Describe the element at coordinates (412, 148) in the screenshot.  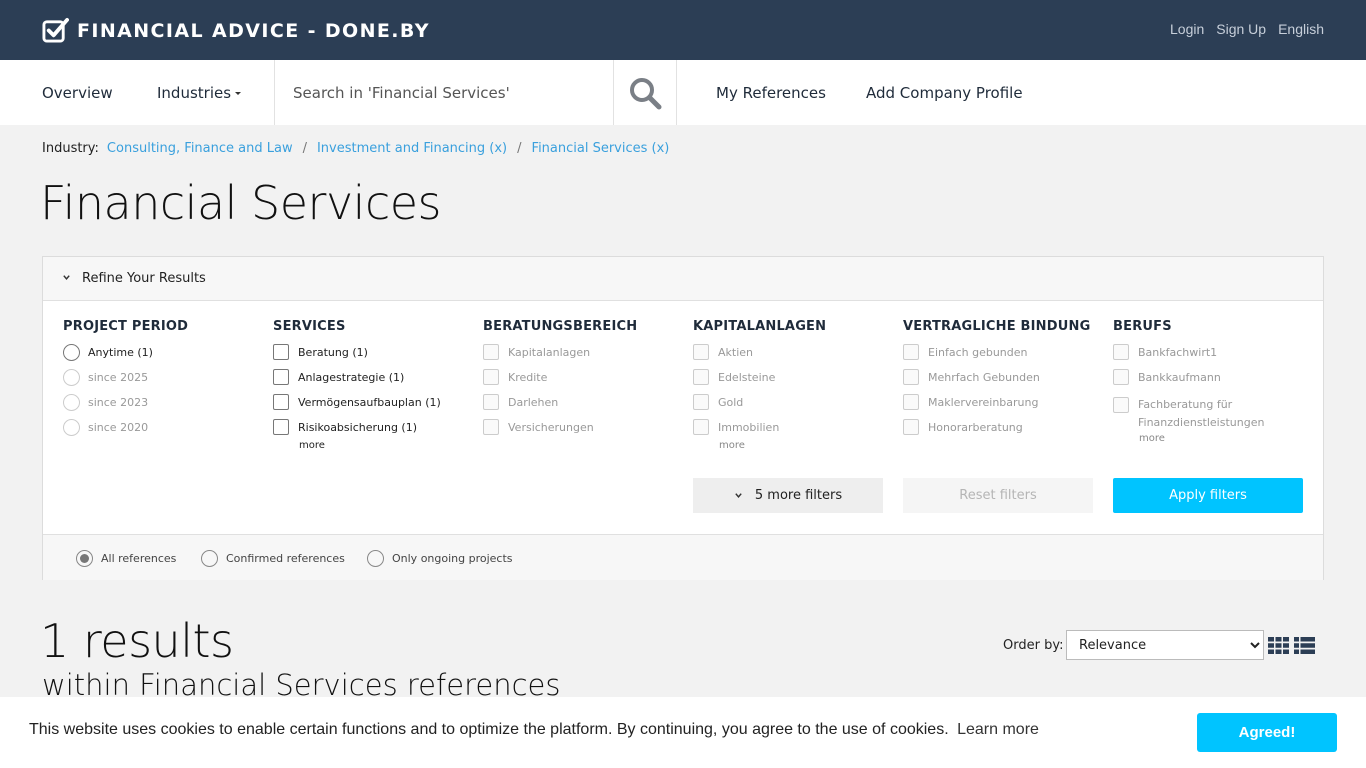
I see `breadcrumb-item: Investment and Financing (x)` at that location.